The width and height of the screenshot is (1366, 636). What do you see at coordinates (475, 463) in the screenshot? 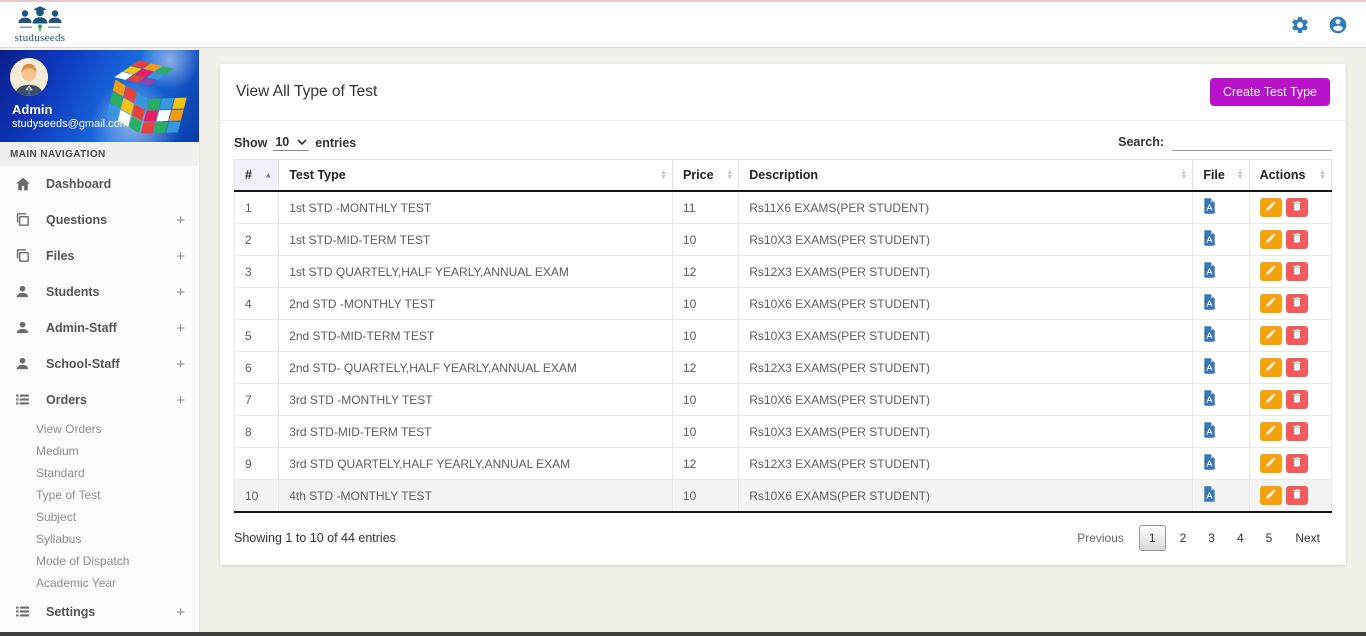
I see `cell-test-type: 3rd STD QUARTELY,HALF YEARLY,ANNUAL EXAM` at bounding box center [475, 463].